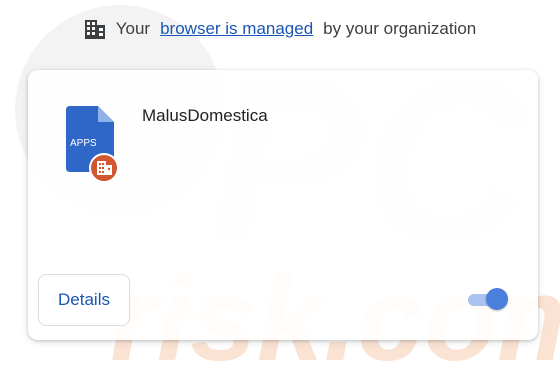 The image size is (560, 376). I want to click on extension-app-icon: APPS, so click(94, 146).